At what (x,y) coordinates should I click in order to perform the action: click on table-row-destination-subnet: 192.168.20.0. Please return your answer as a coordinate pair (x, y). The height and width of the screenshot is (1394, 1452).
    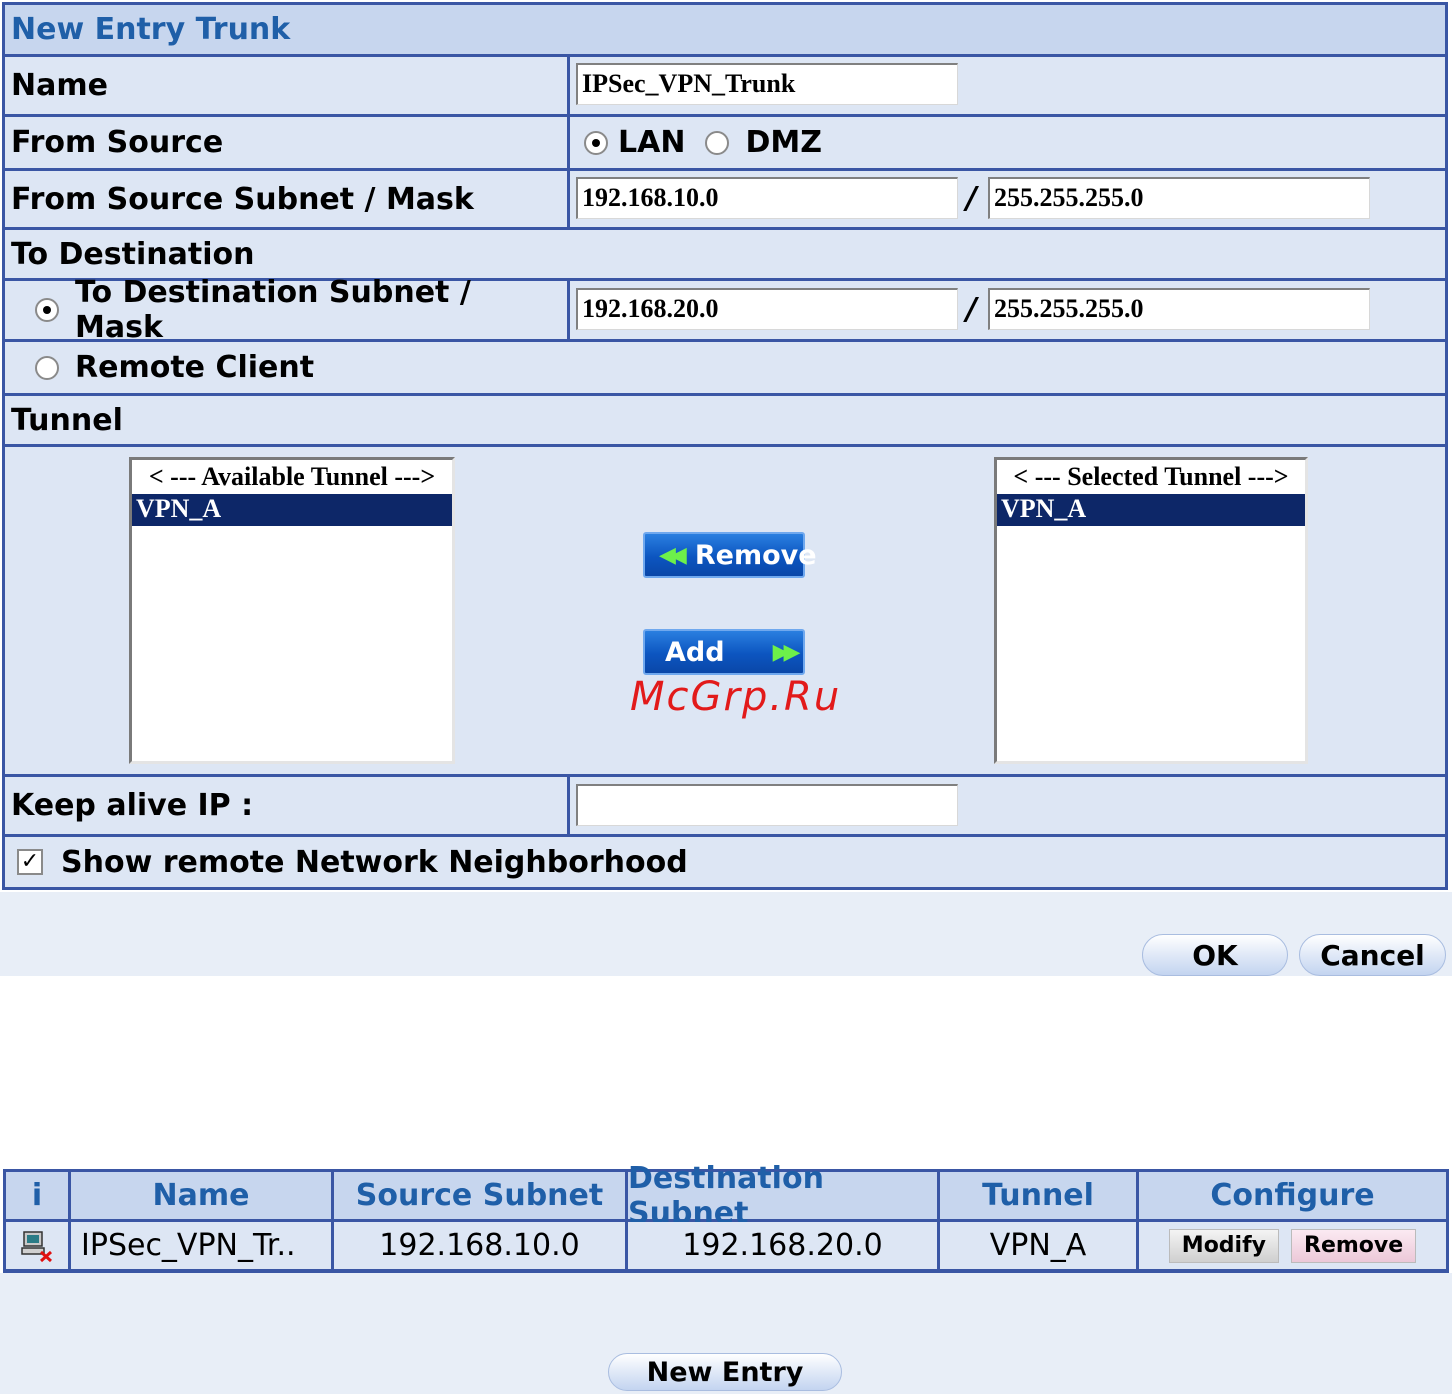
    Looking at the image, I should click on (782, 1245).